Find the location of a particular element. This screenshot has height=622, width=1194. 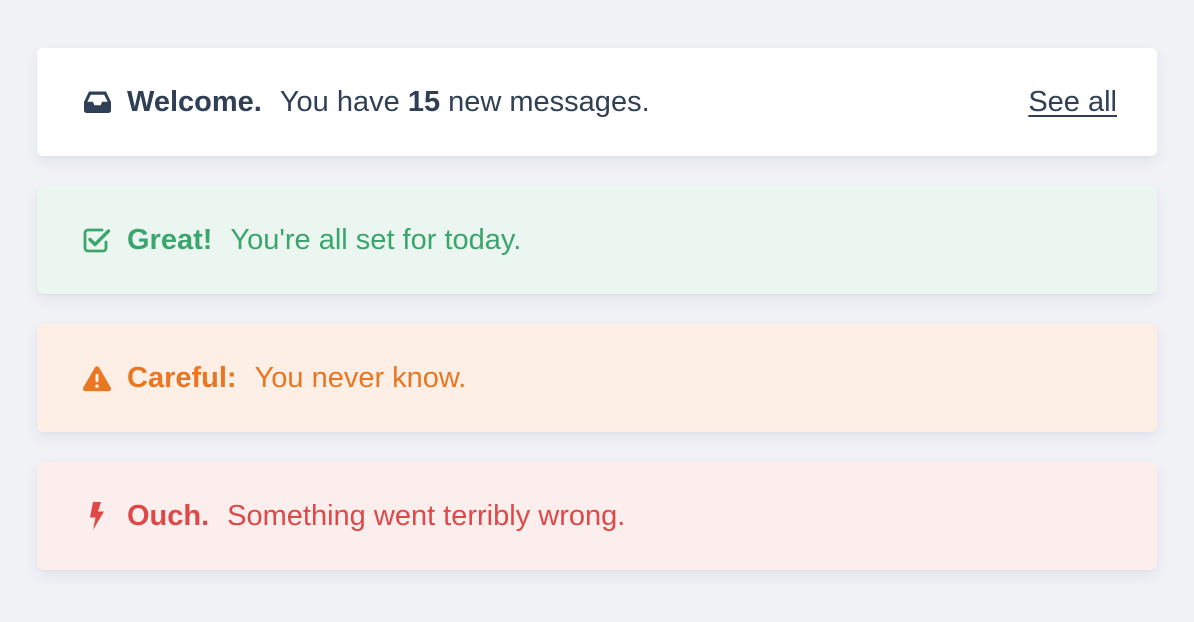

alert-message: Something went terribly wrong. is located at coordinates (426, 515).